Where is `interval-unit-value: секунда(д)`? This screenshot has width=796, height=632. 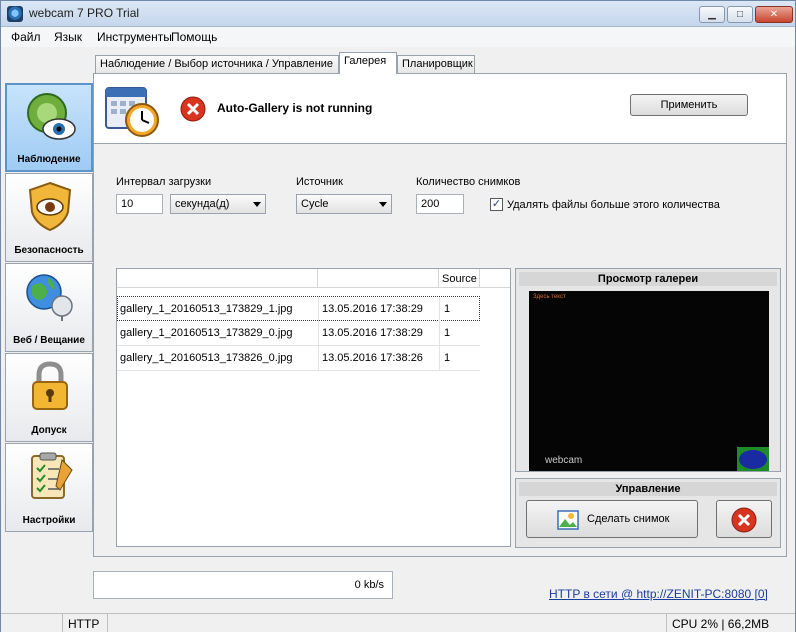 interval-unit-value: секунда(д) is located at coordinates (202, 204).